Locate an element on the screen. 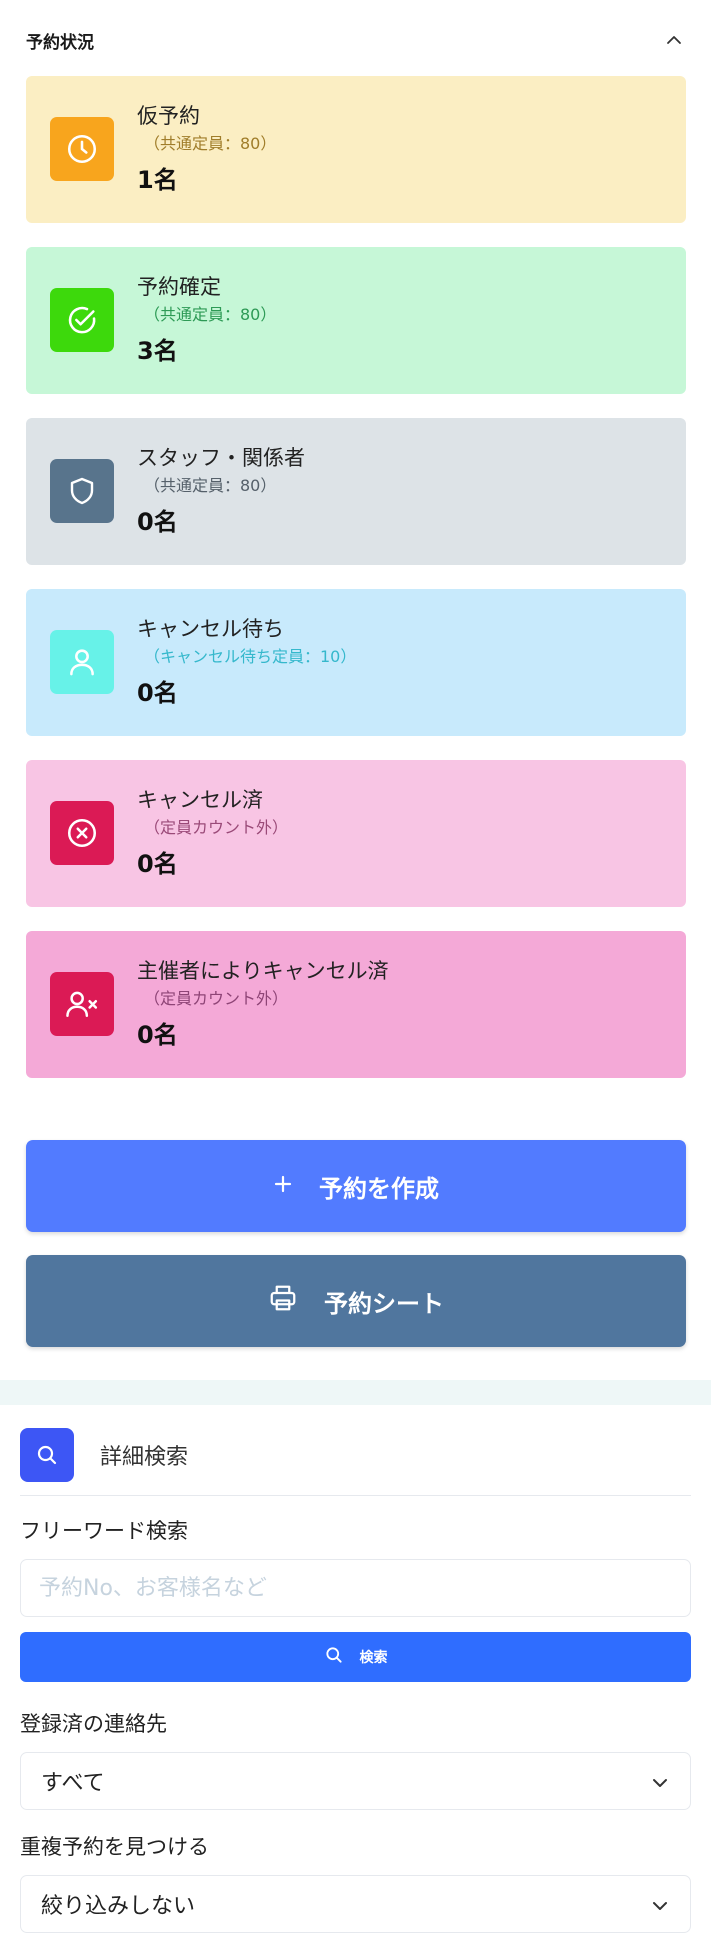 The height and width of the screenshot is (1957, 711). status-card-count: 1名 is located at coordinates (157, 180).